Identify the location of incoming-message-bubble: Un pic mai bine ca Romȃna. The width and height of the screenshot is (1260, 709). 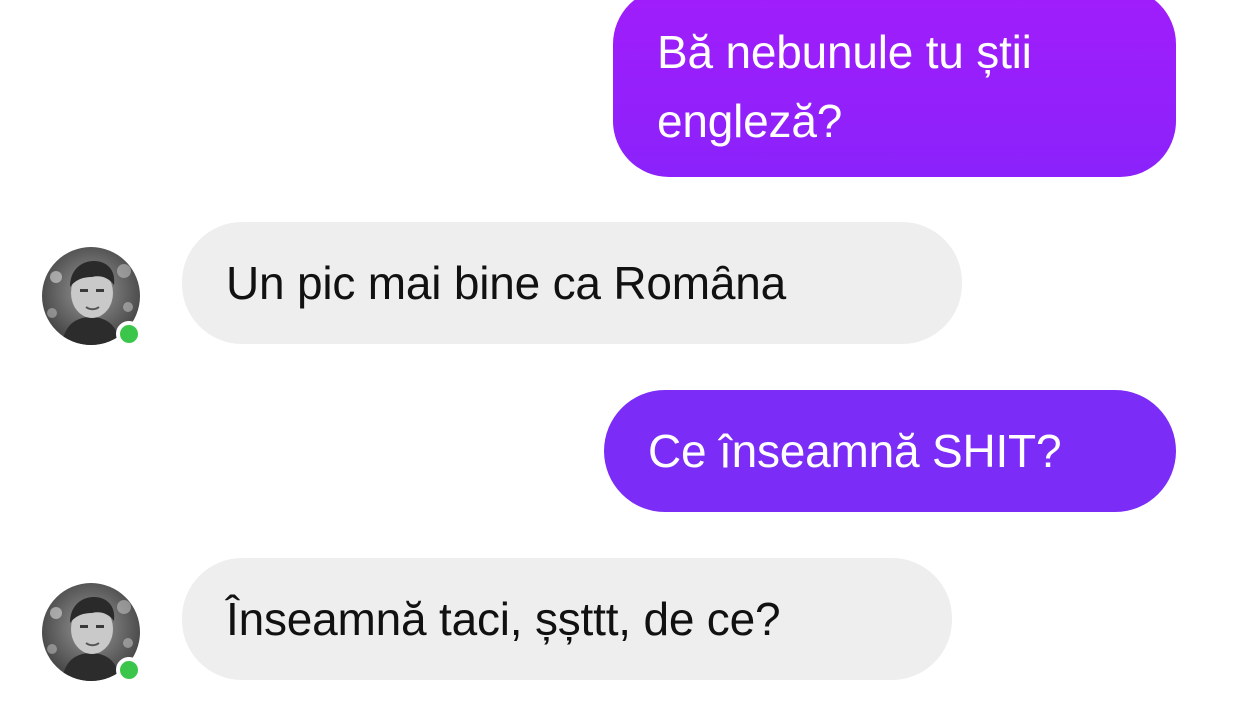
(572, 283).